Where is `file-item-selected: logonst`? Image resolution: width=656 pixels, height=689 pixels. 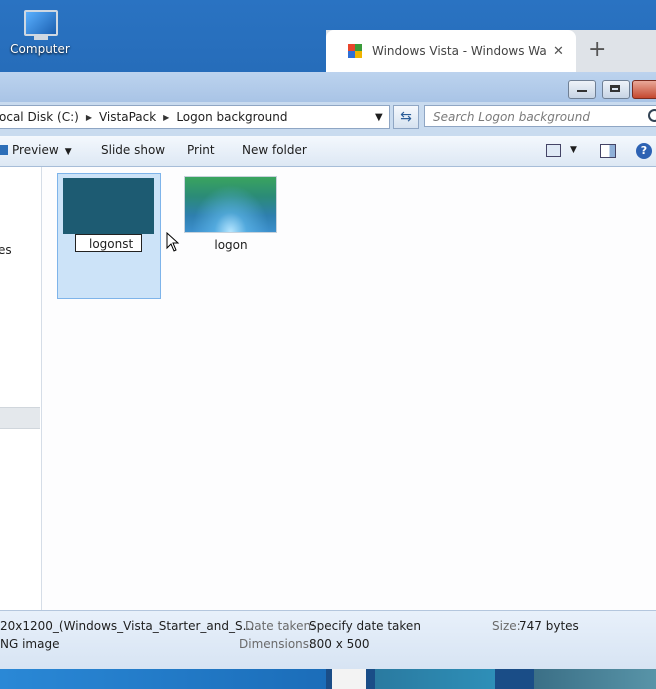 file-item-selected: logonst is located at coordinates (118, 236).